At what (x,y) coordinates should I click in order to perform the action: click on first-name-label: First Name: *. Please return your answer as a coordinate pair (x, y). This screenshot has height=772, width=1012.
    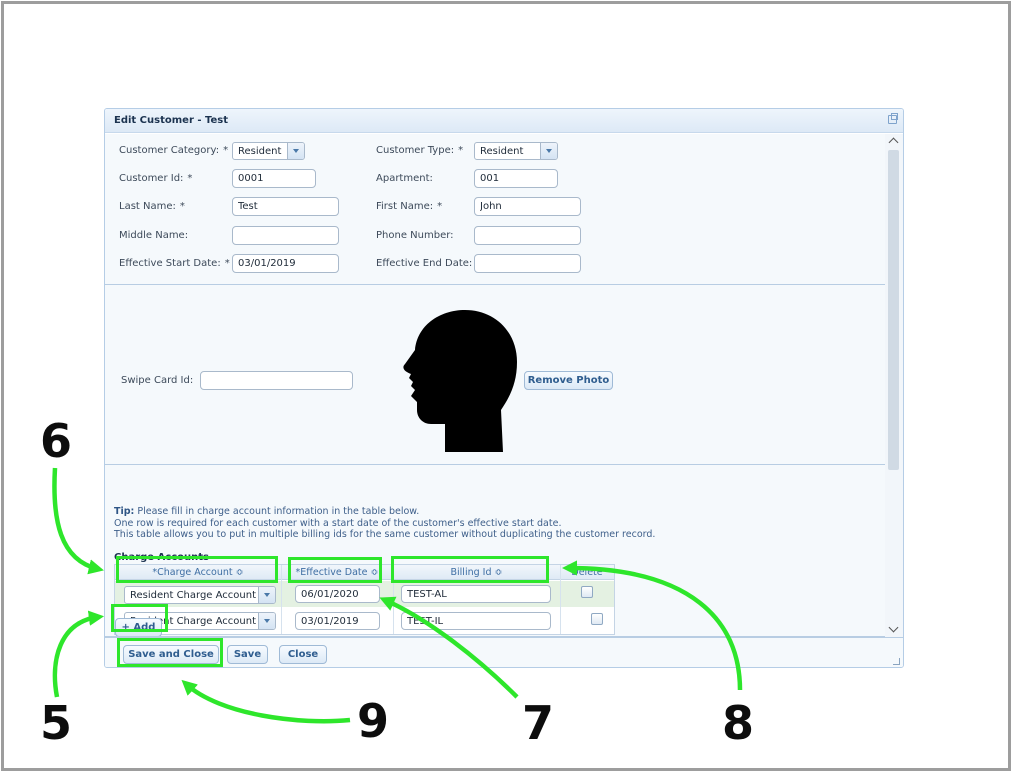
    Looking at the image, I should click on (409, 206).